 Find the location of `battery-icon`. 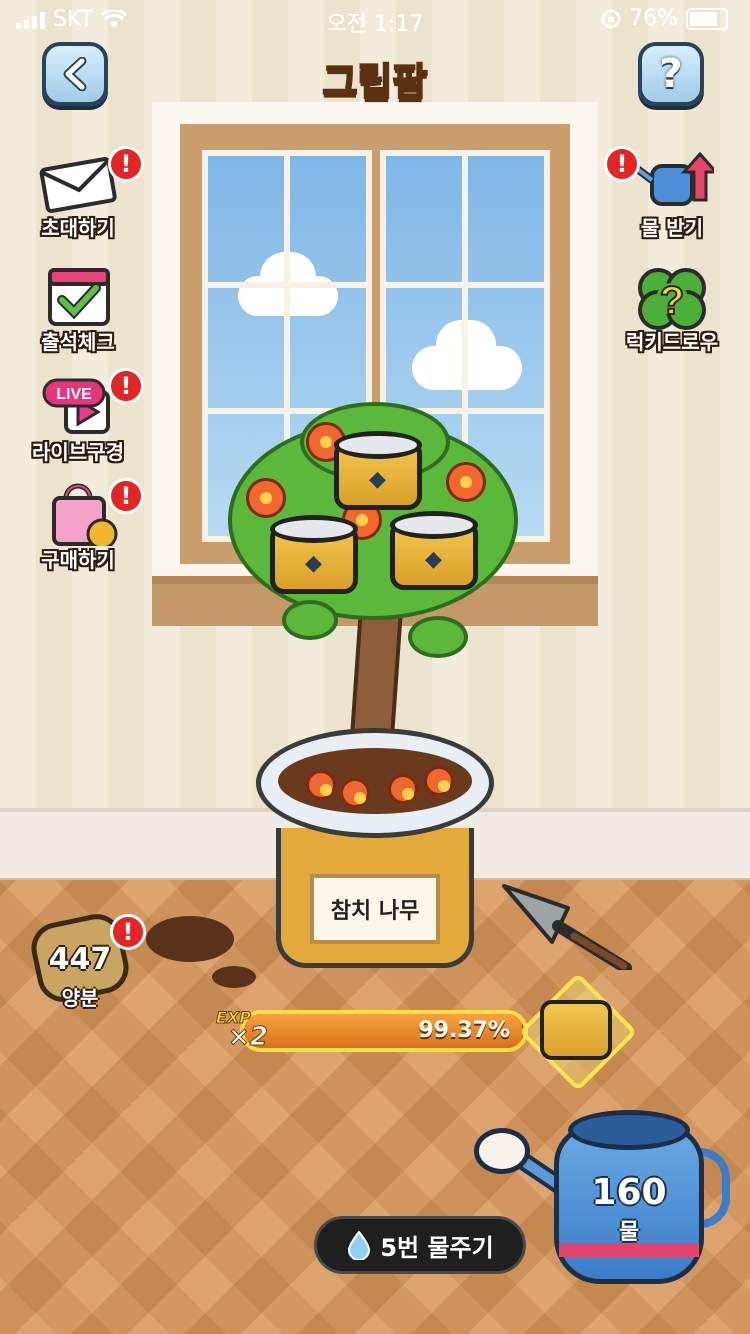

battery-icon is located at coordinates (707, 18).